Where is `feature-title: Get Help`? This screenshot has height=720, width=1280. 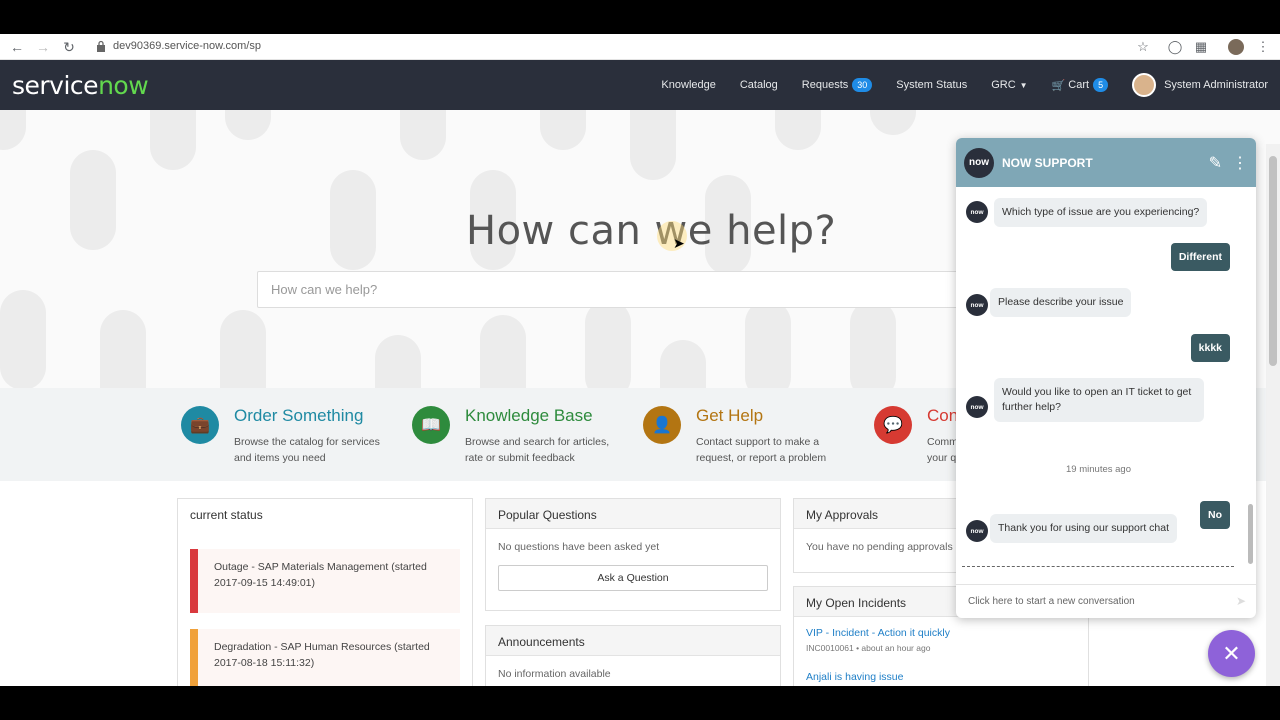 feature-title: Get Help is located at coordinates (729, 416).